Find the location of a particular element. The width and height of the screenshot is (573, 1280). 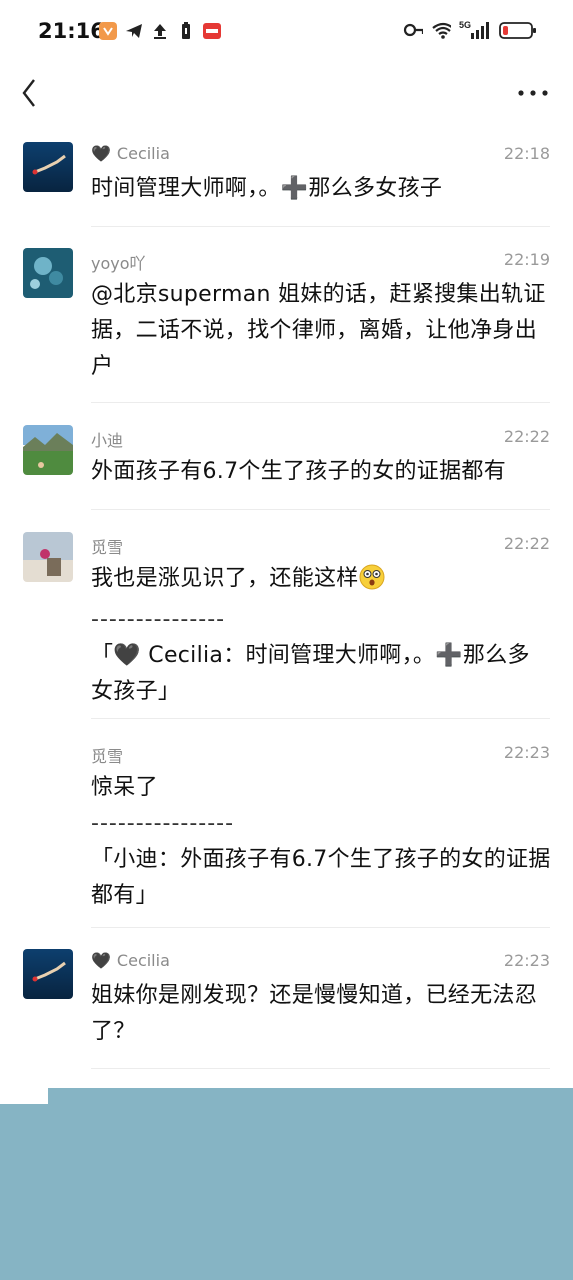

news-app-icon is located at coordinates (212, 31).